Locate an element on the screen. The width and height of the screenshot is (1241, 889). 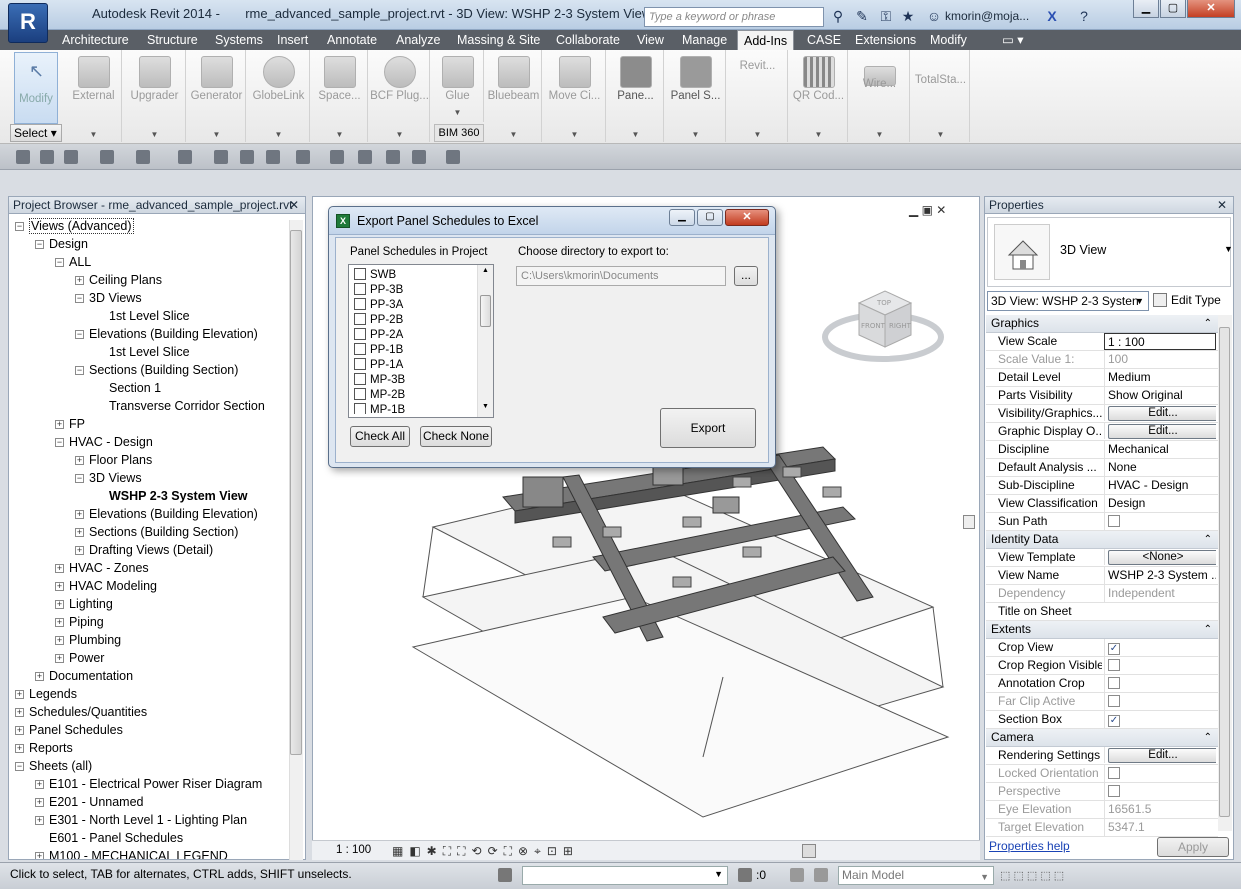
close-hidden-icon is located at coordinates (393, 157).